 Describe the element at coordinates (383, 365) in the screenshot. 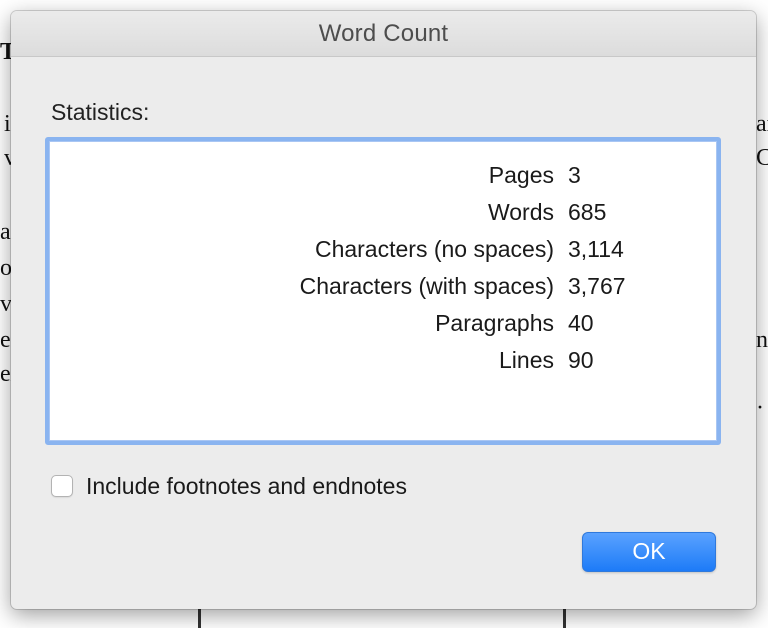

I see `stat-row-lines: Lines 90` at that location.